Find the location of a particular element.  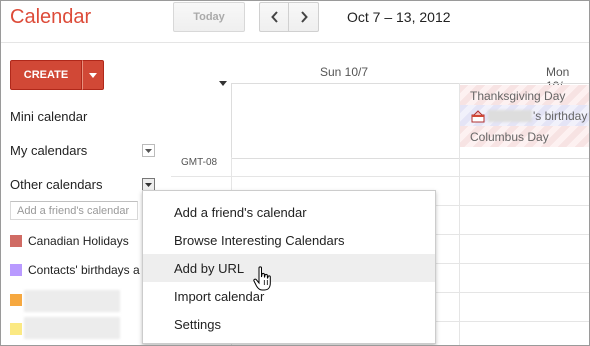

header-divider is located at coordinates (295, 42).